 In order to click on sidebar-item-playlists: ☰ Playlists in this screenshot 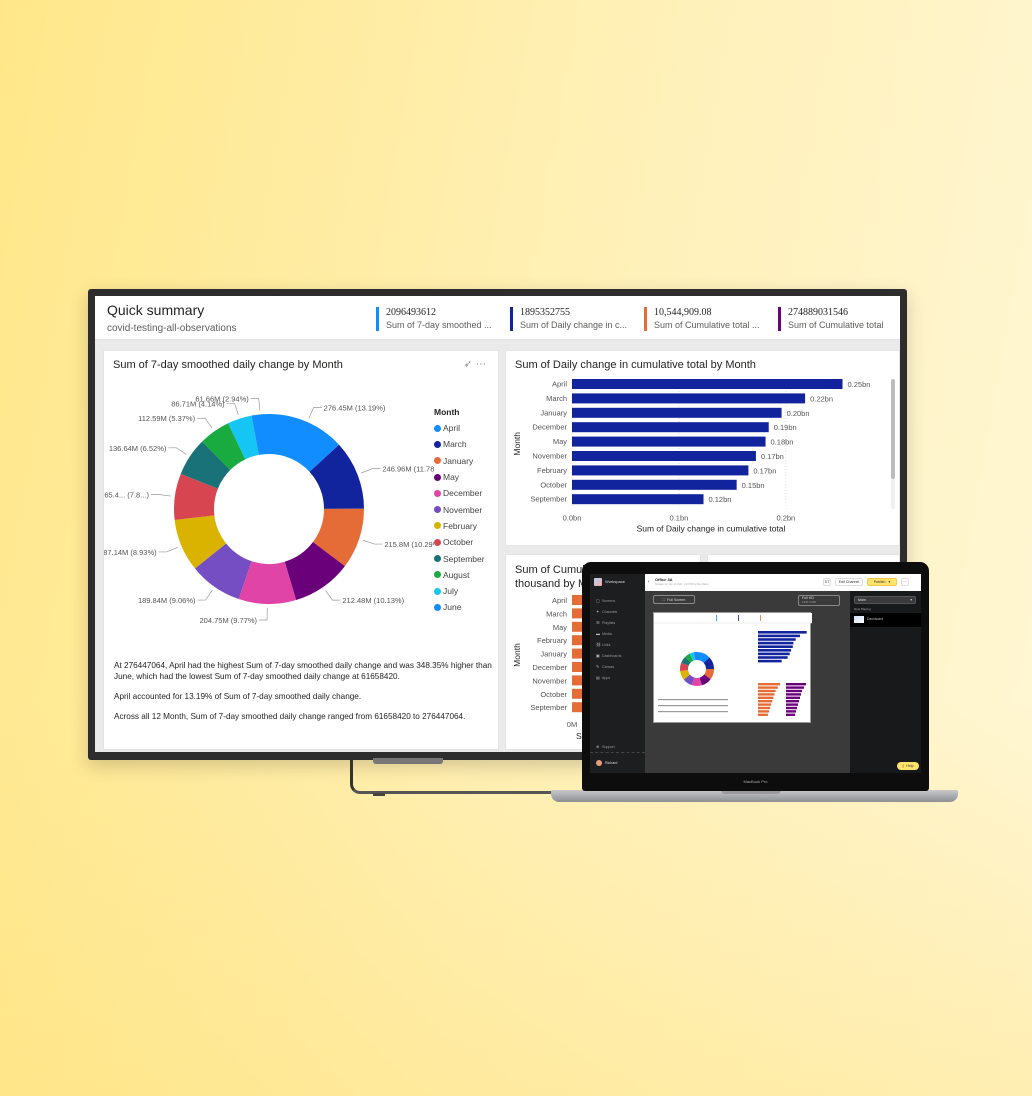, I will do `click(605, 622)`.